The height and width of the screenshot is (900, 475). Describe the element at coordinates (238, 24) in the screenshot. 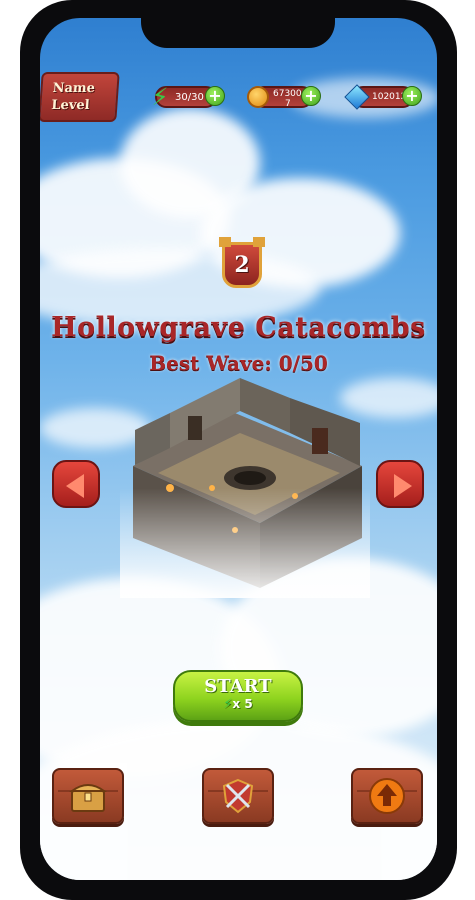

I see `phone-notch` at that location.